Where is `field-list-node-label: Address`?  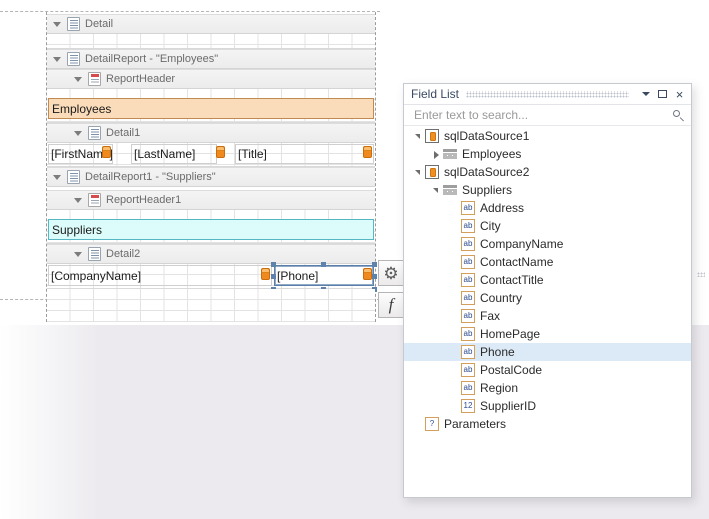 field-list-node-label: Address is located at coordinates (502, 208).